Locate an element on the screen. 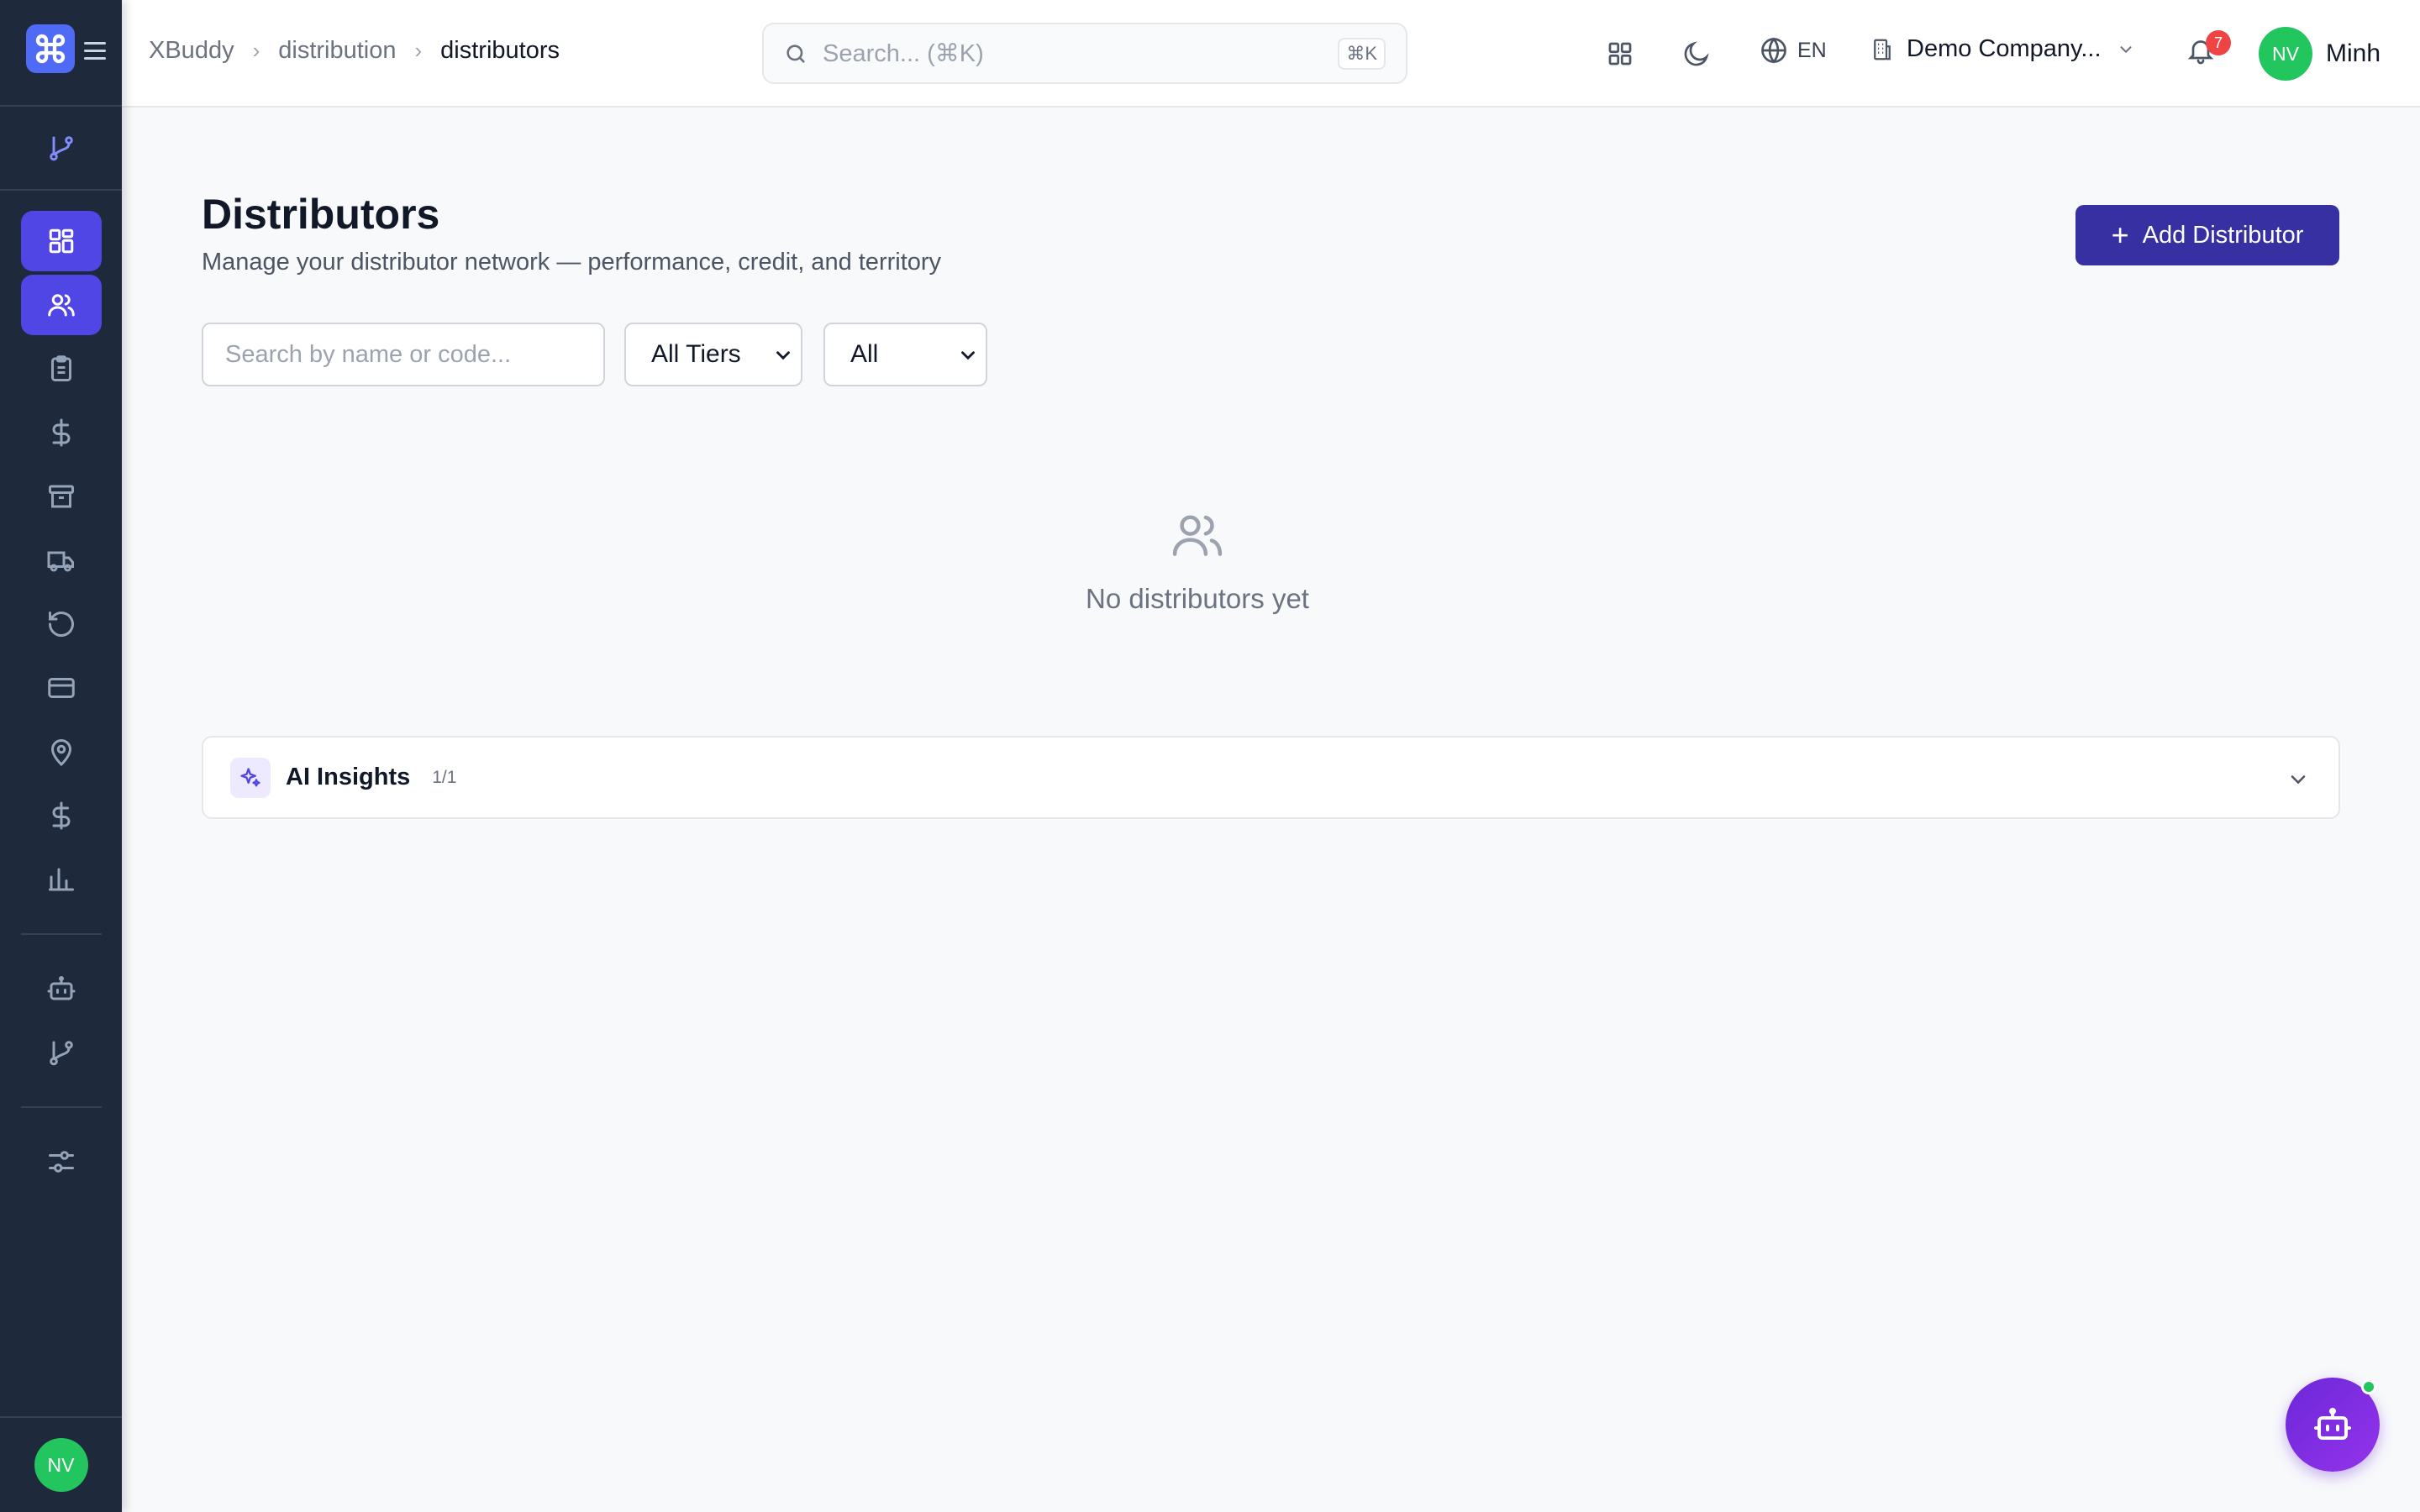 This screenshot has width=2420, height=1512. sidebar-item-returns is located at coordinates (62, 624).